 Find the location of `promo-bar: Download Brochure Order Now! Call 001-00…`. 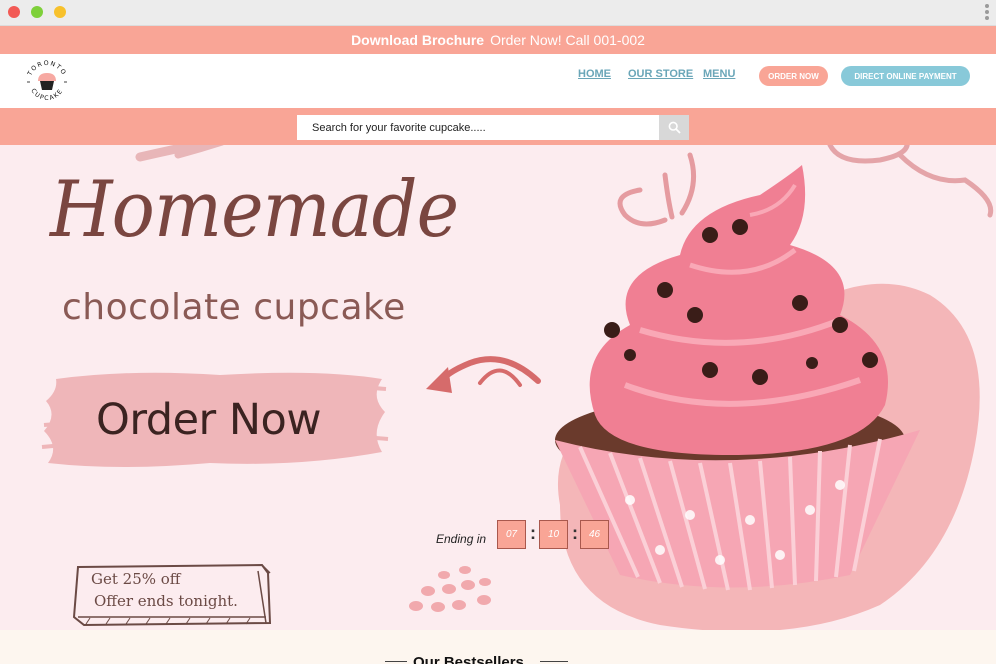

promo-bar: Download Brochure Order Now! Call 001-00… is located at coordinates (498, 40).